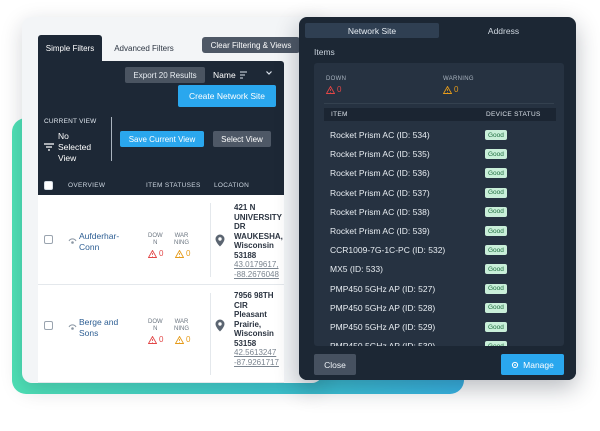 This screenshot has width=600, height=431. Describe the element at coordinates (259, 353) in the screenshot. I see `coordinates-link: 42.5613247` at that location.